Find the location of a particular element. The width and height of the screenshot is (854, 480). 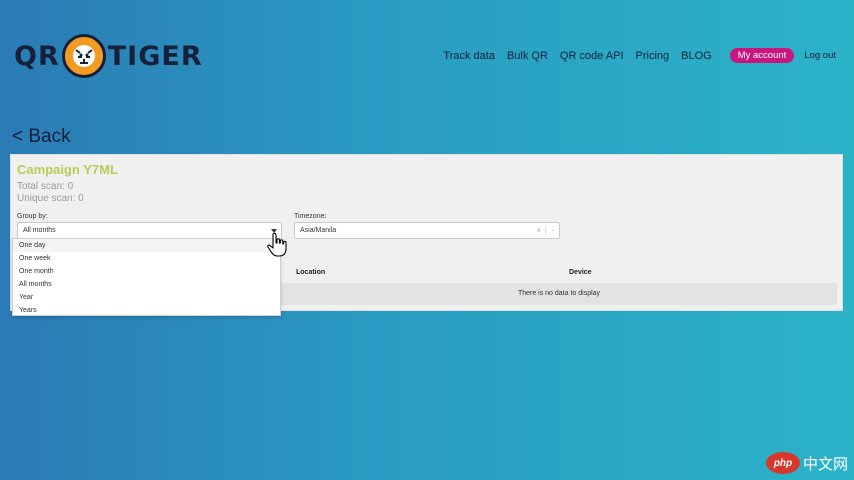

nav-blog: BLOG is located at coordinates (696, 56).